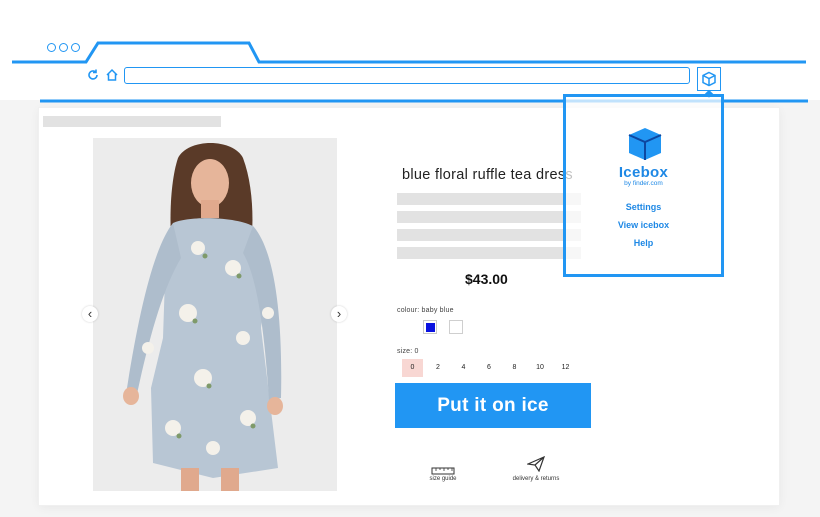 Image resolution: width=820 pixels, height=517 pixels. Describe the element at coordinates (514, 368) in the screenshot. I see `size-option: 8` at that location.